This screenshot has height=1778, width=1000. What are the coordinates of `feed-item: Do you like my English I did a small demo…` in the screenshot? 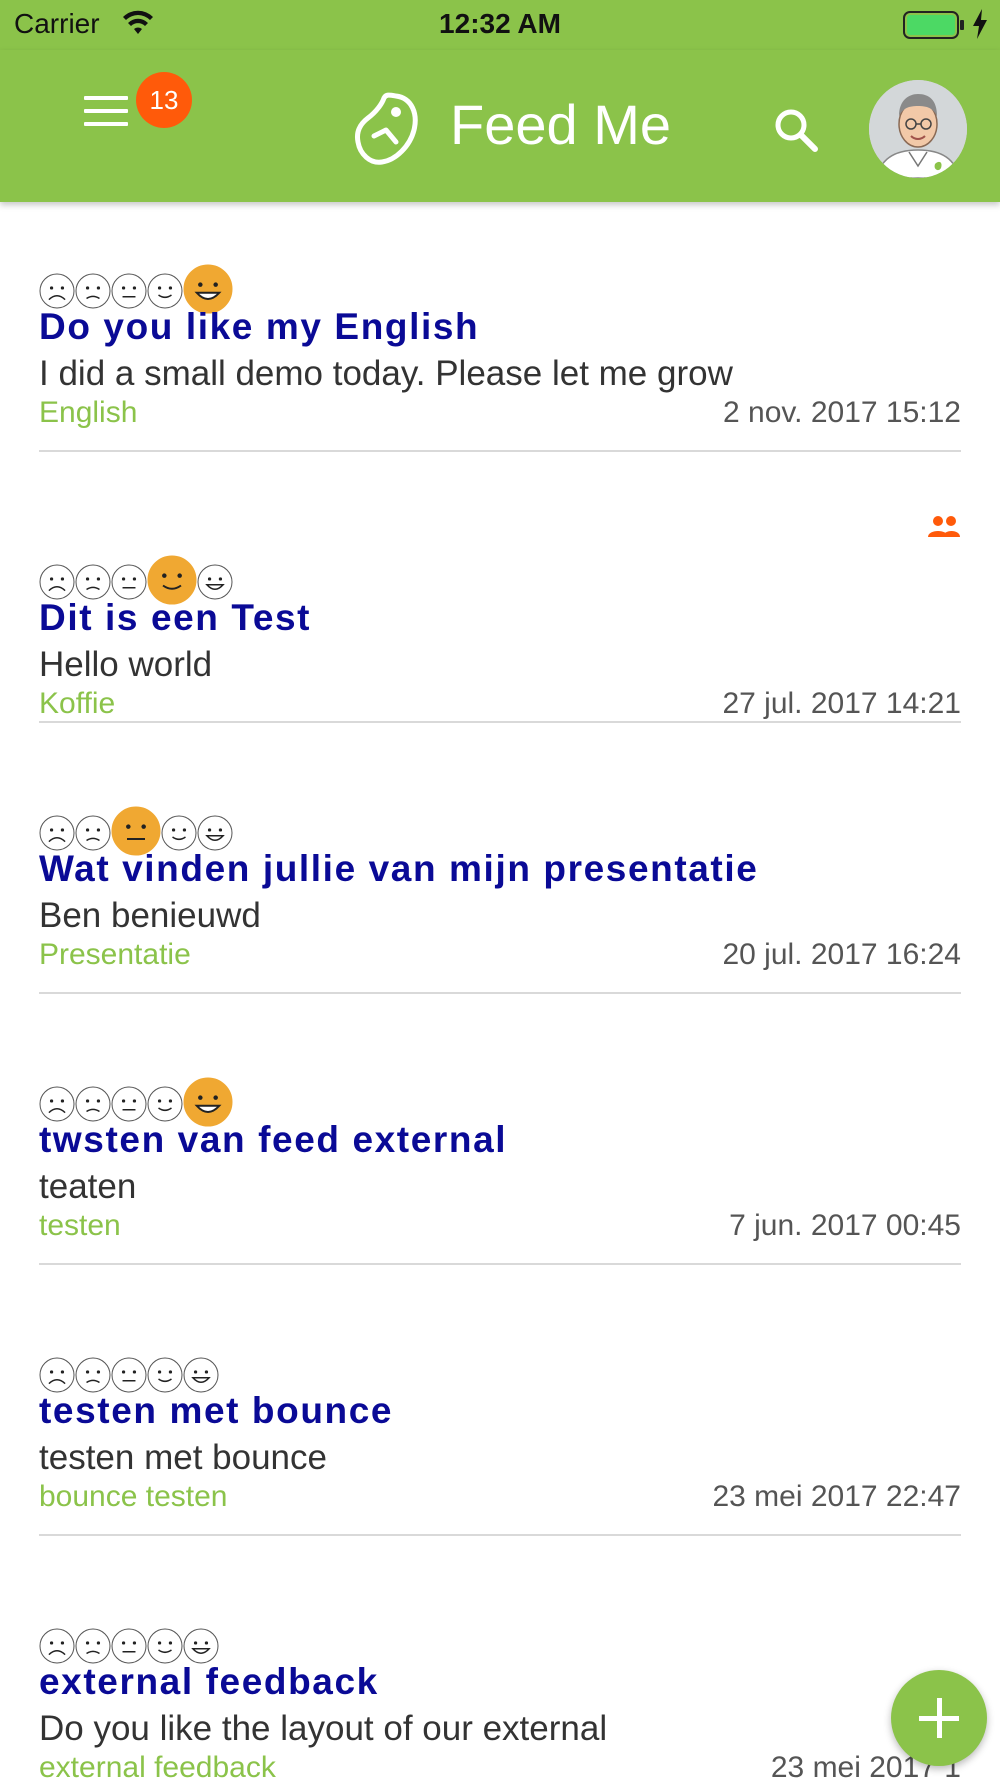 It's located at (500, 327).